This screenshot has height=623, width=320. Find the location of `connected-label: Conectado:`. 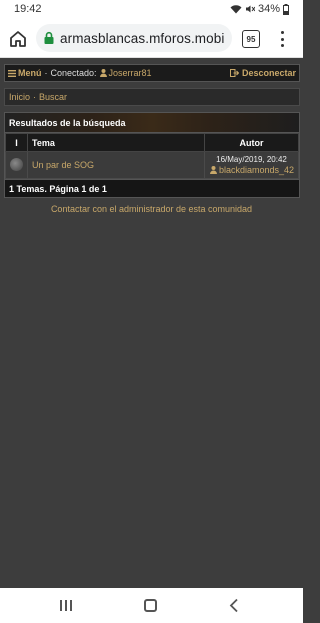

connected-label: Conectado: is located at coordinates (73, 73).